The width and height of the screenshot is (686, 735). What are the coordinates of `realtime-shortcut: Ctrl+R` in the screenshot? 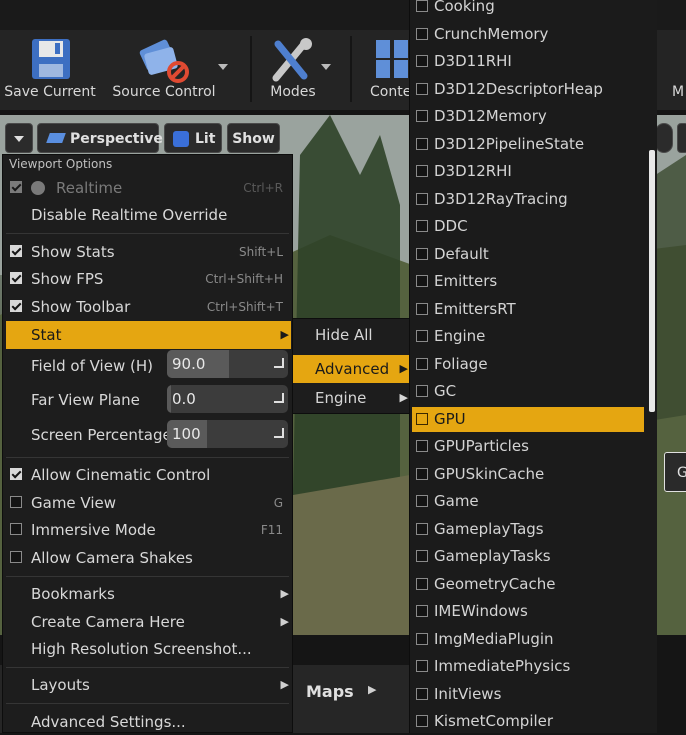 It's located at (263, 188).